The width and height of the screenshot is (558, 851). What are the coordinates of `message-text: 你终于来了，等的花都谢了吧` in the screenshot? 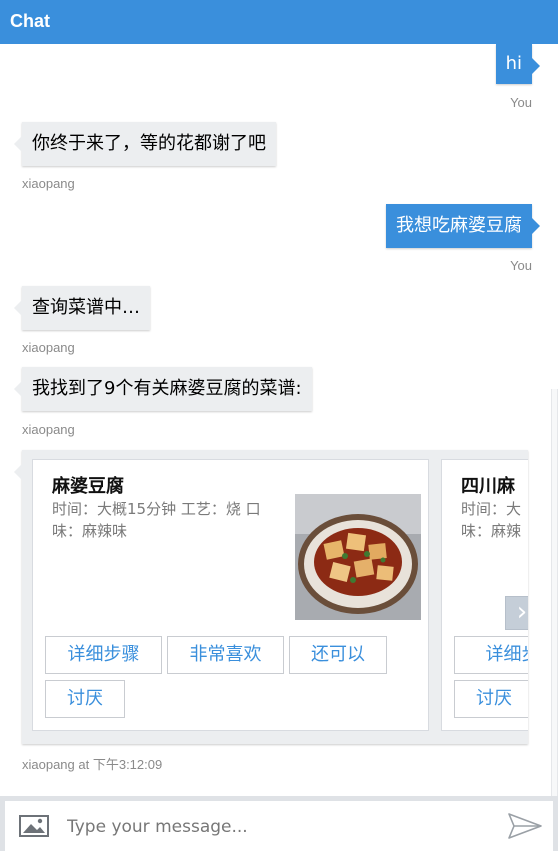 It's located at (149, 143).